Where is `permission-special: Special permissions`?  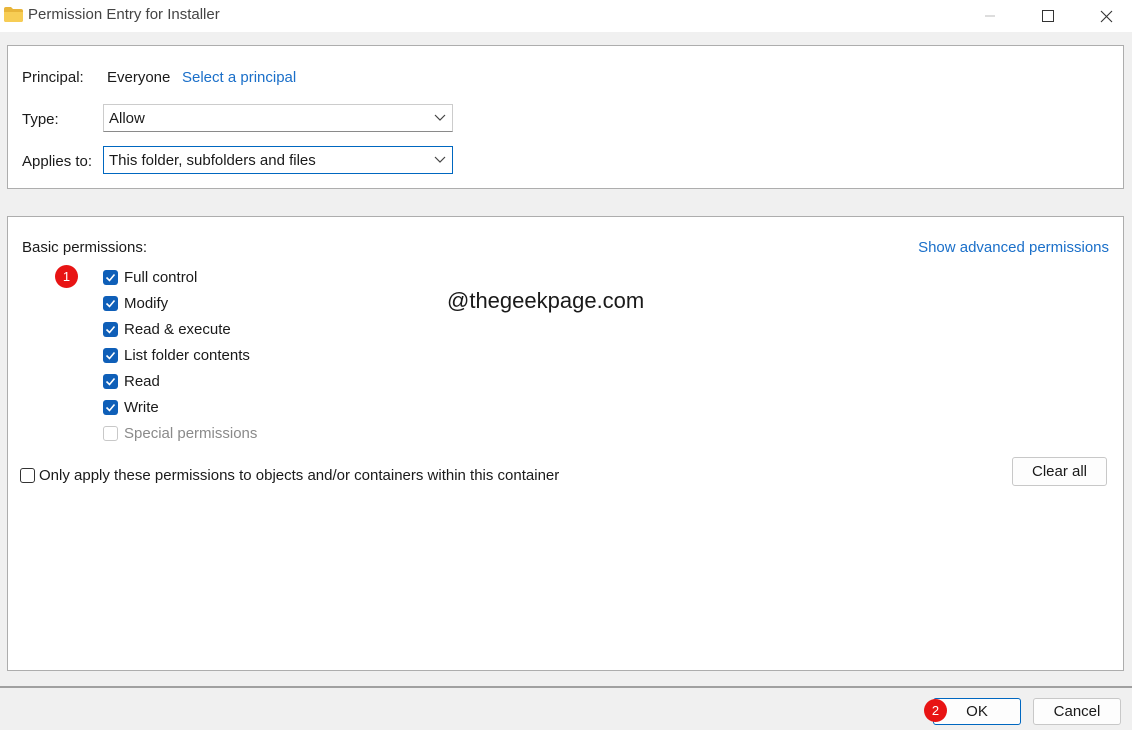 permission-special: Special permissions is located at coordinates (180, 433).